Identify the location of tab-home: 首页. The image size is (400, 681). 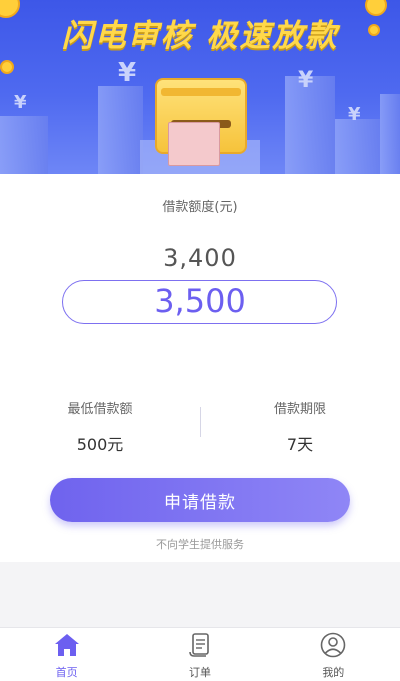
(66, 654).